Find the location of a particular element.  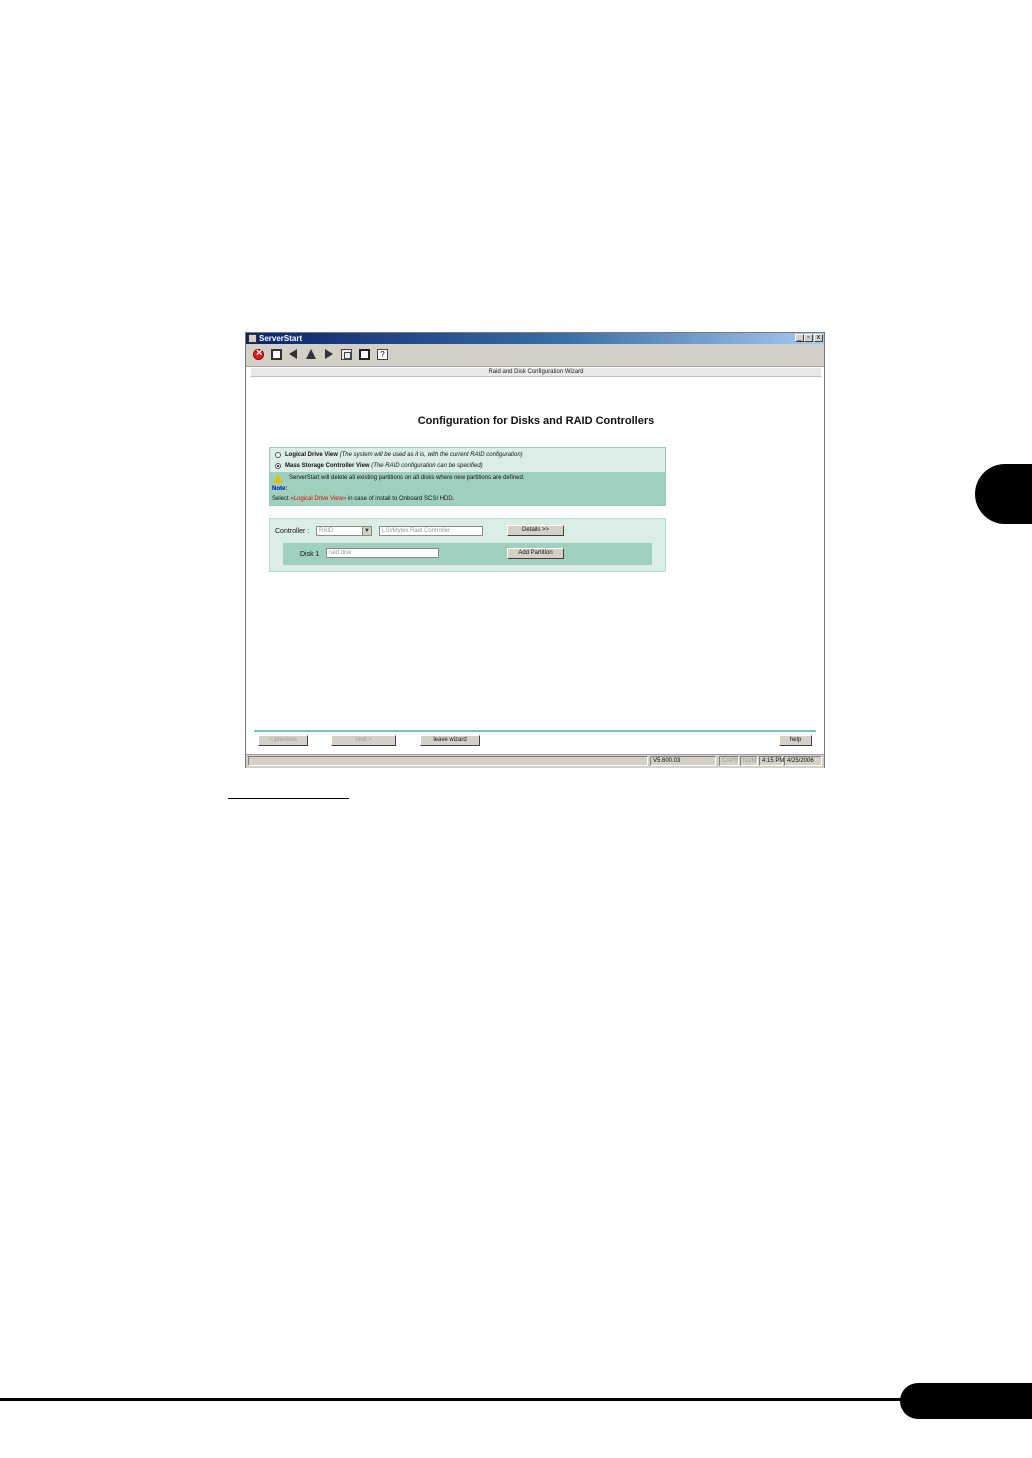

status-message is located at coordinates (448, 761).